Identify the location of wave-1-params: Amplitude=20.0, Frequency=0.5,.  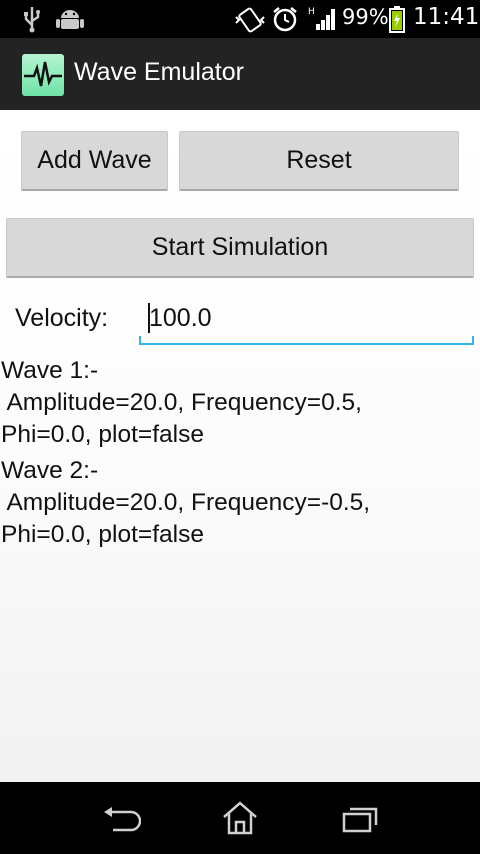
(181, 402).